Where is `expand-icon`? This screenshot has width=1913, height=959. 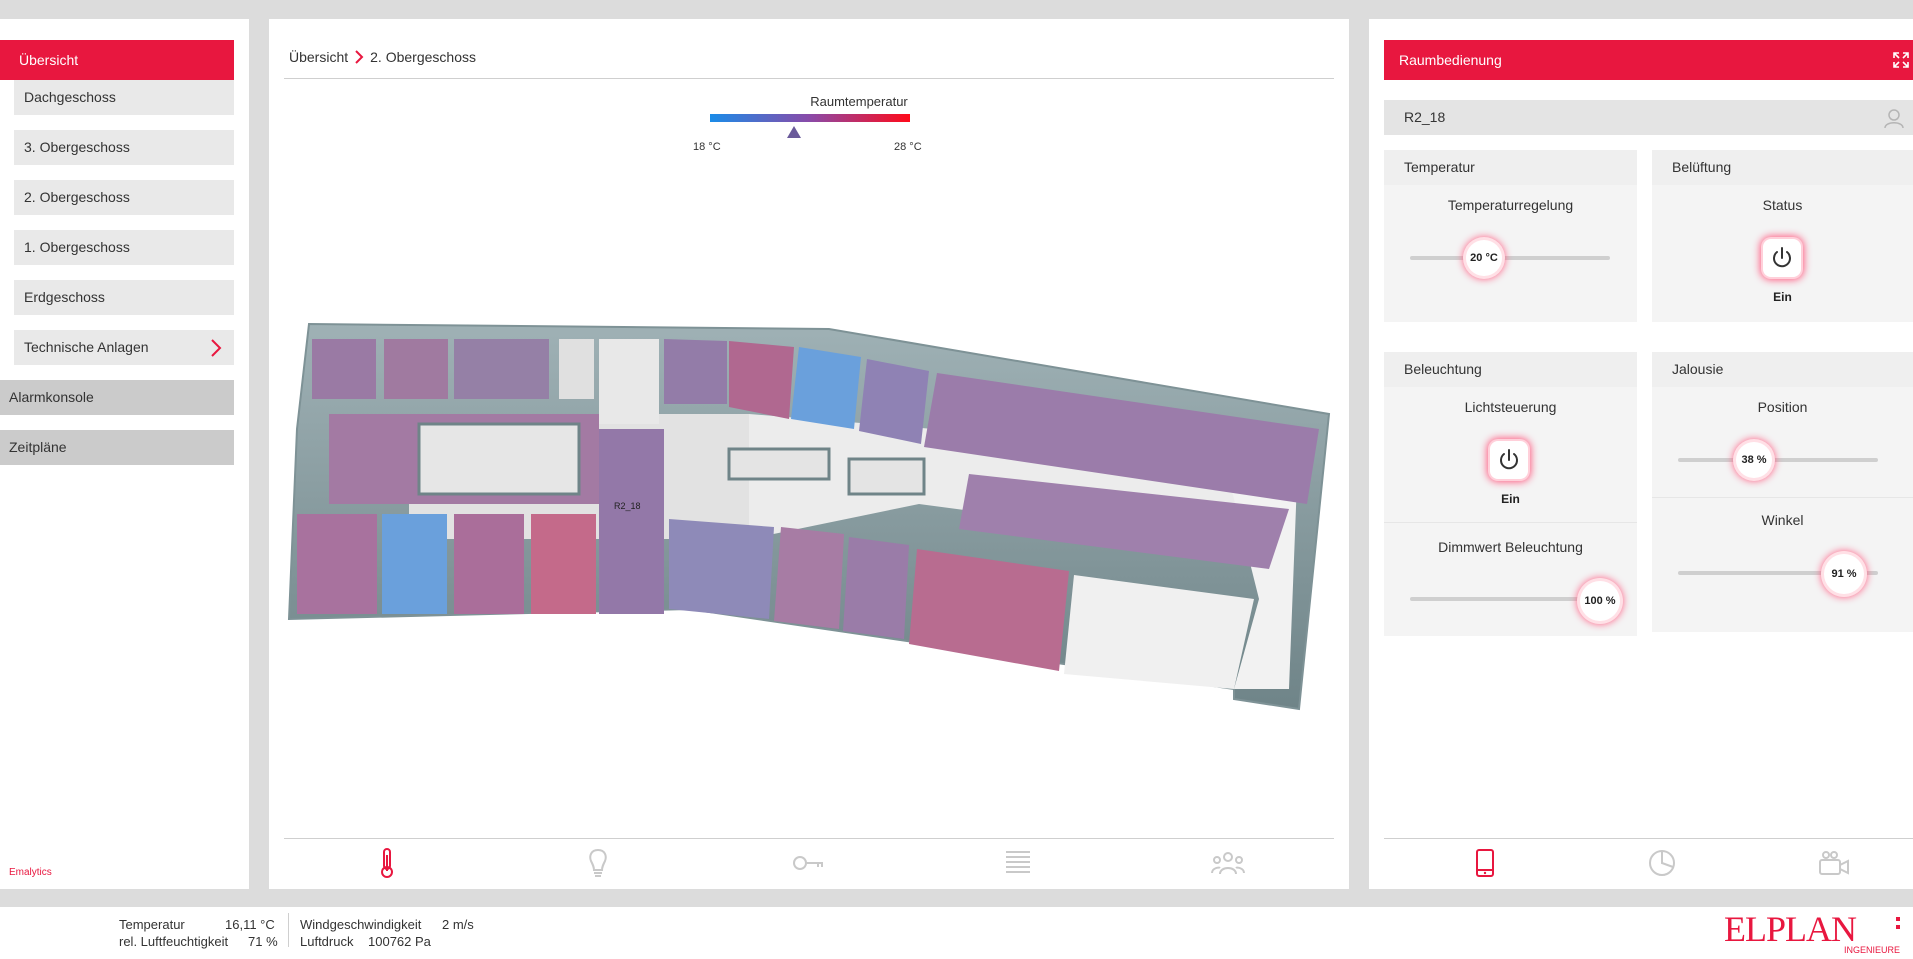
expand-icon is located at coordinates (1901, 60).